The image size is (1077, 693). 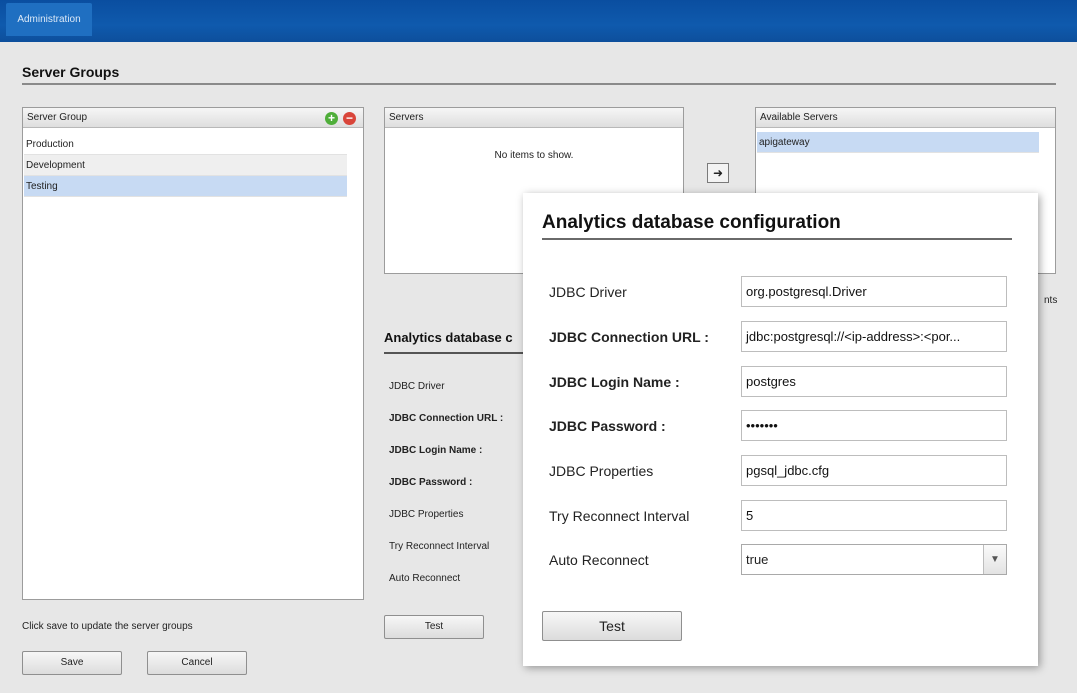 I want to click on move-right-button: ➜, so click(x=718, y=173).